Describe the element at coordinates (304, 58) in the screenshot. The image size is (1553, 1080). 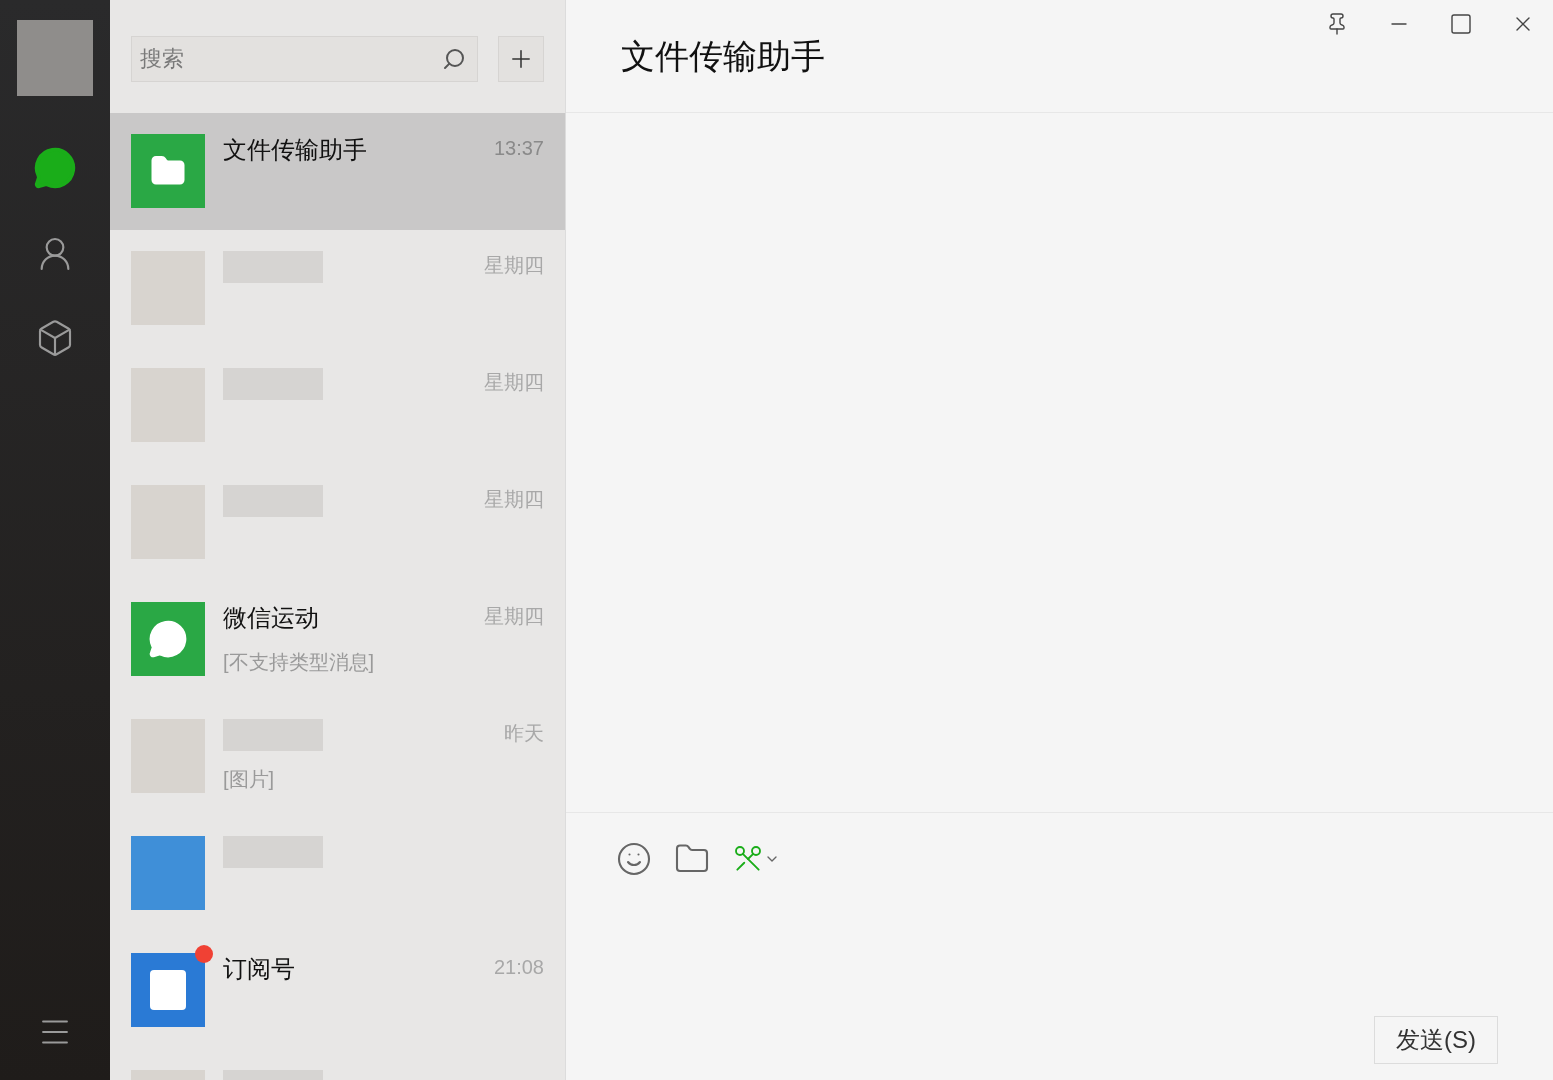
I see `search-field: 搜索` at that location.